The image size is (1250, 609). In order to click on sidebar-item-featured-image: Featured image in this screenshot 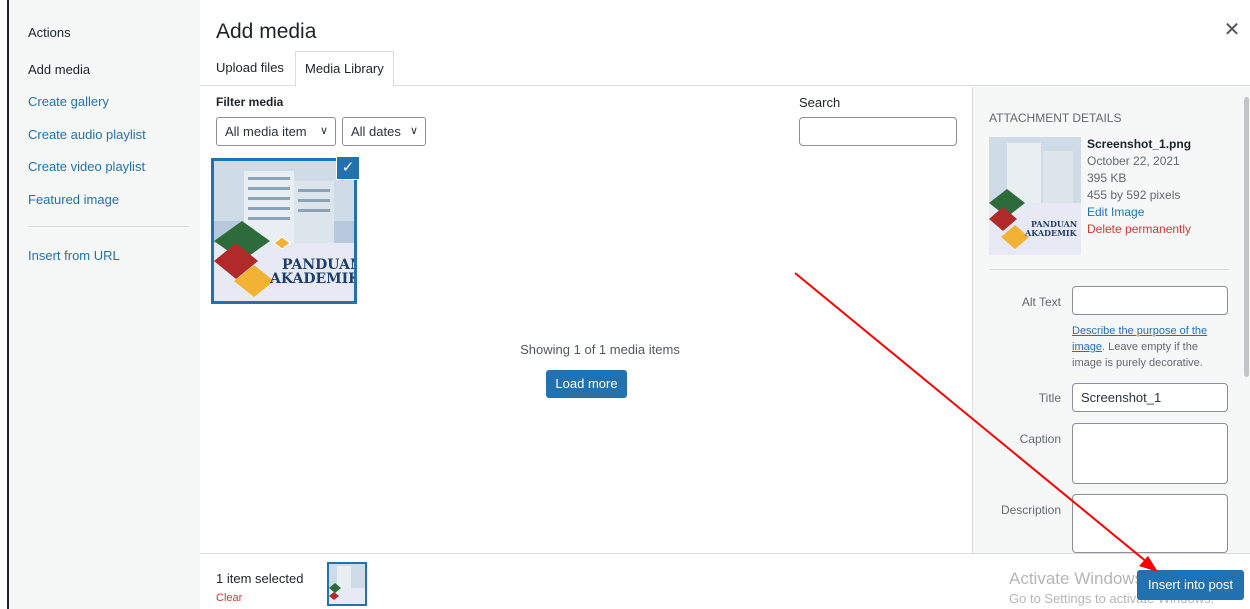, I will do `click(73, 200)`.